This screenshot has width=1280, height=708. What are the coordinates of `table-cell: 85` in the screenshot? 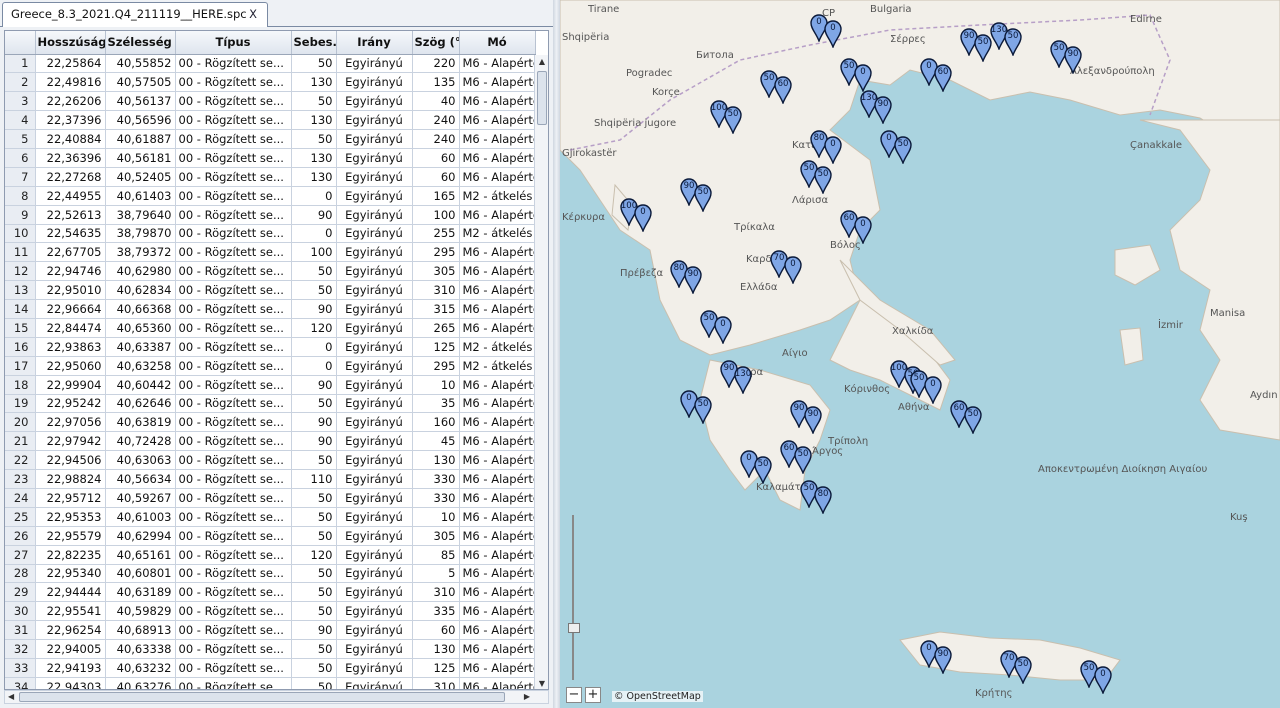 It's located at (436, 555).